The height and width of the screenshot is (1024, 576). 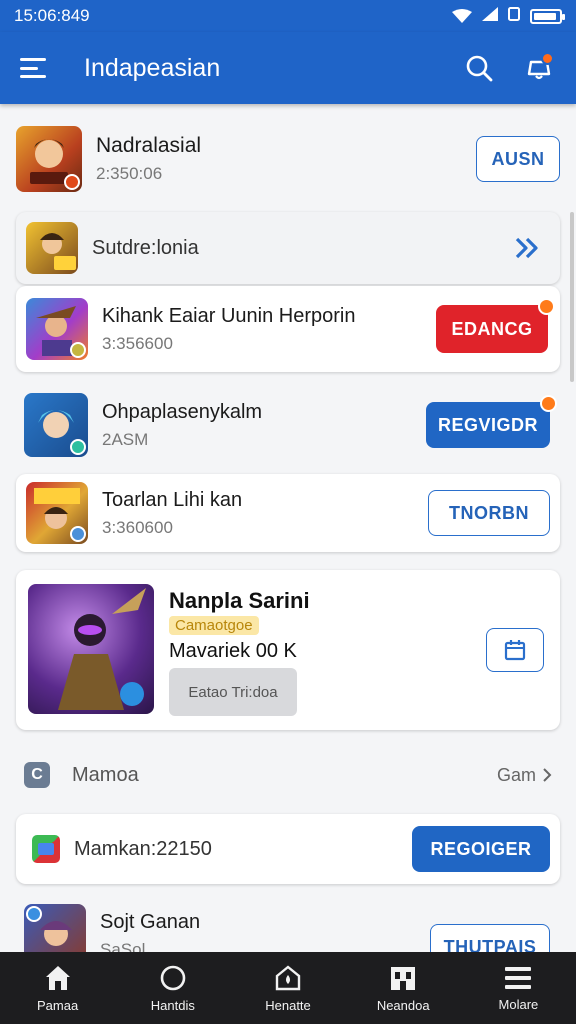 I want to click on scrollbar, so click(x=572, y=297).